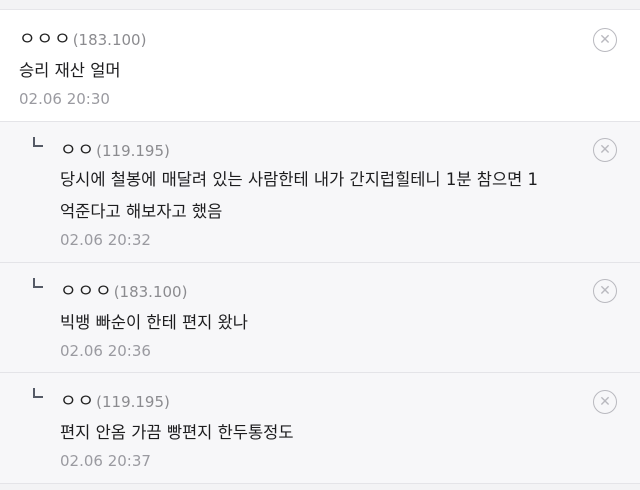 This screenshot has height=490, width=640. Describe the element at coordinates (105, 461) in the screenshot. I see `timestamp: 02.06 20:37` at that location.